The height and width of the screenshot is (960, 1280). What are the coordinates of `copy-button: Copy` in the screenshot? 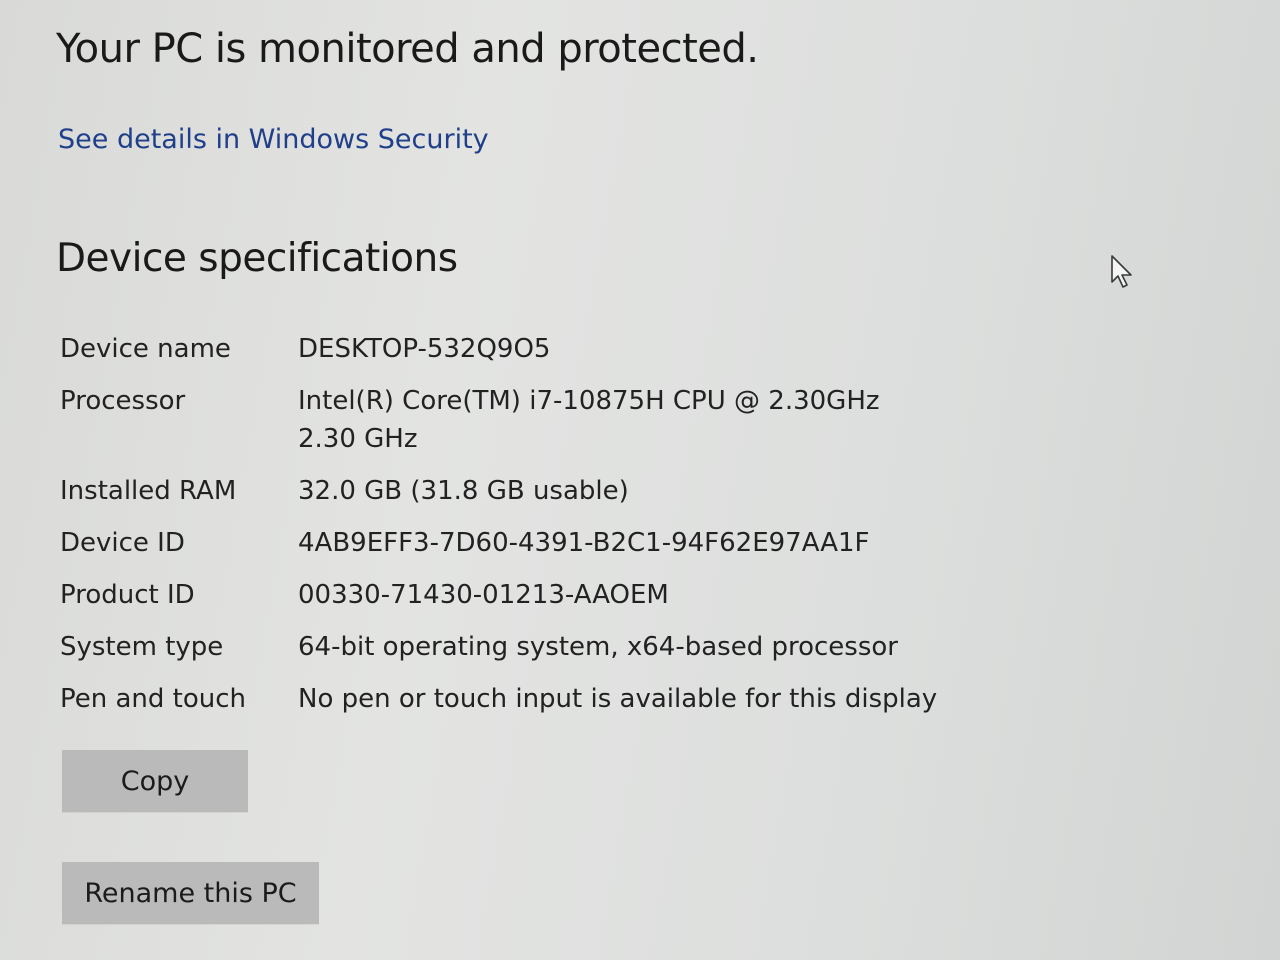 It's located at (155, 781).